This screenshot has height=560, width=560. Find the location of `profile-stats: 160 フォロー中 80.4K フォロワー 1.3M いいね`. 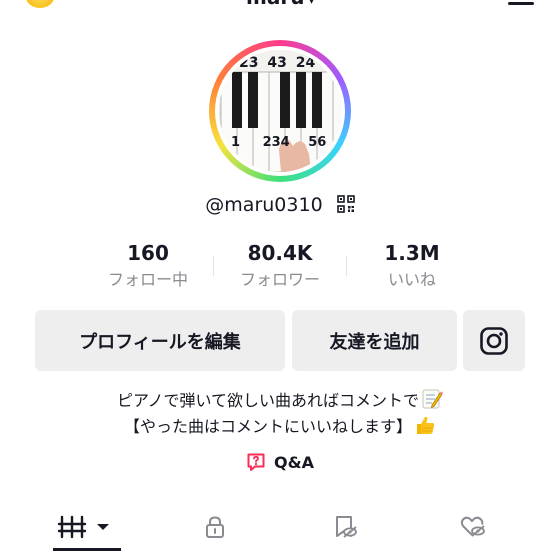

profile-stats: 160 フォロー中 80.4K フォロワー 1.3M いいね is located at coordinates (280, 267).